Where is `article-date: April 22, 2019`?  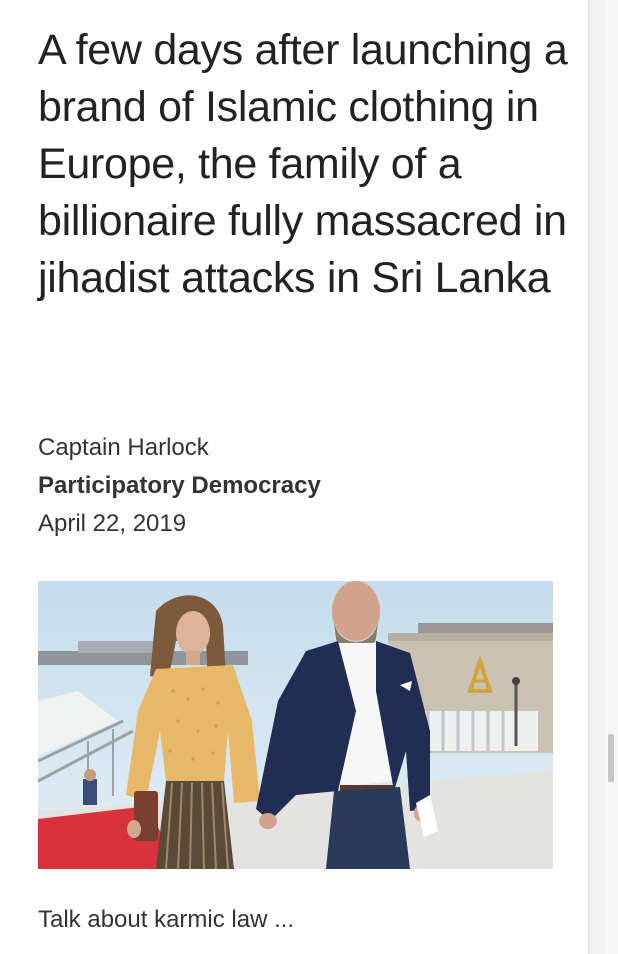
article-date: April 22, 2019 is located at coordinates (112, 523).